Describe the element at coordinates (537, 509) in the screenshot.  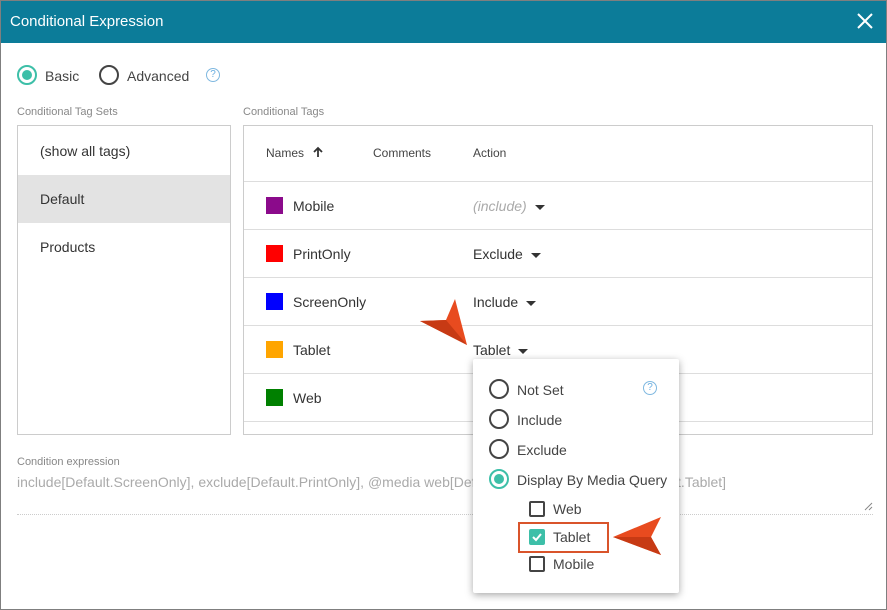
I see `web-checkbox` at that location.